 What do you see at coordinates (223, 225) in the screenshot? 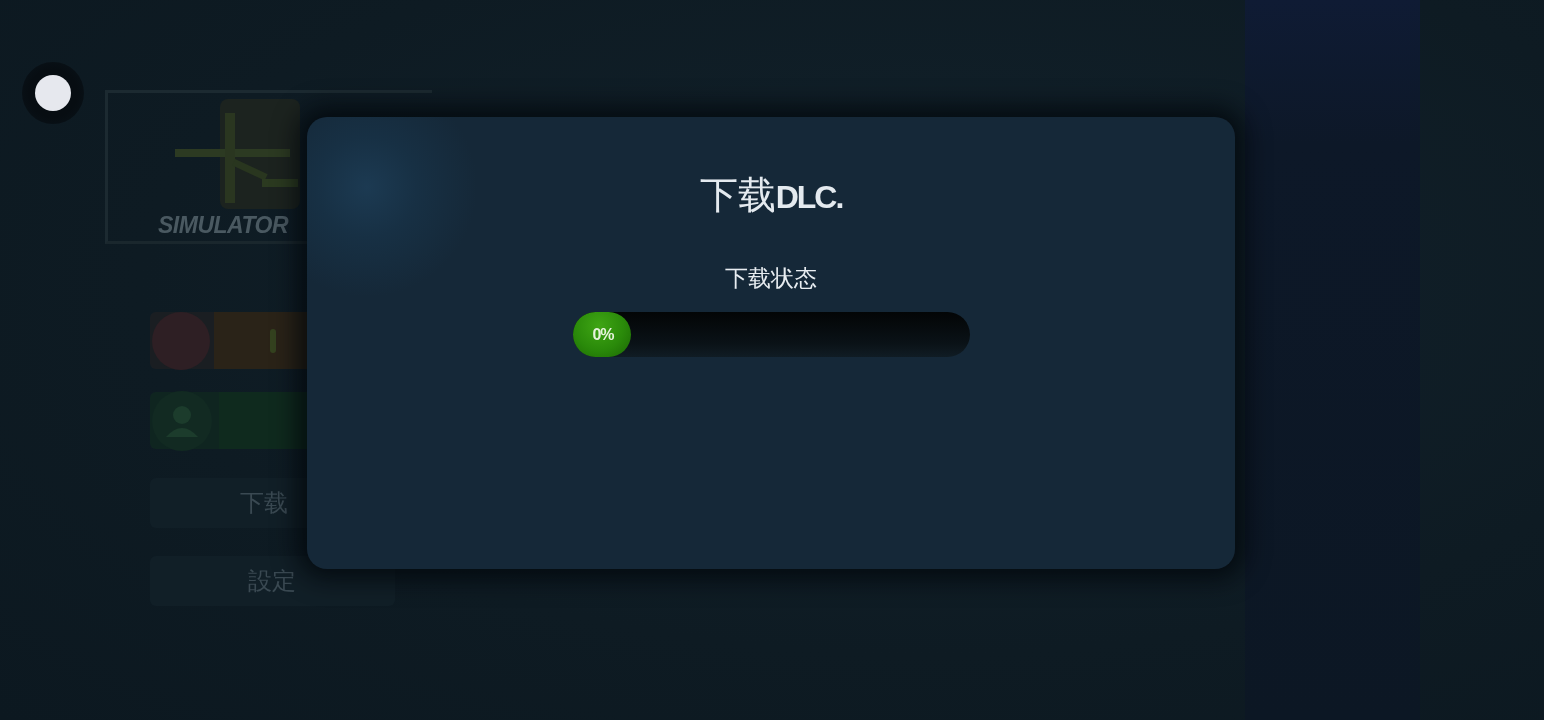
I see `logo-text: SIMULATOR` at bounding box center [223, 225].